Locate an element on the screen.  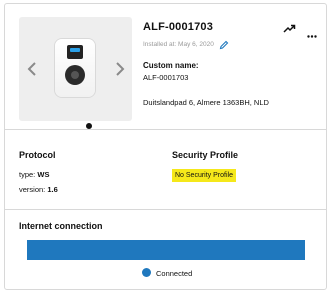
charger-image is located at coordinates (75, 68).